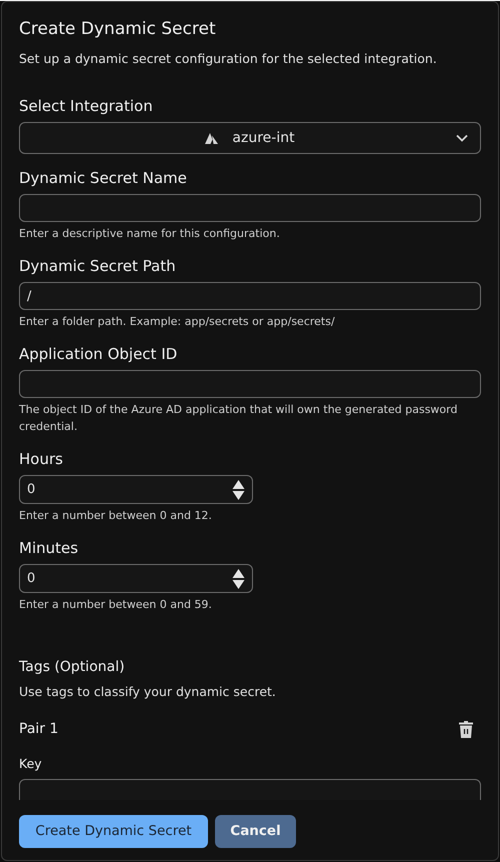  Describe the element at coordinates (148, 692) in the screenshot. I see `tags-description: Use tags to classify your dynamic secret.` at that location.